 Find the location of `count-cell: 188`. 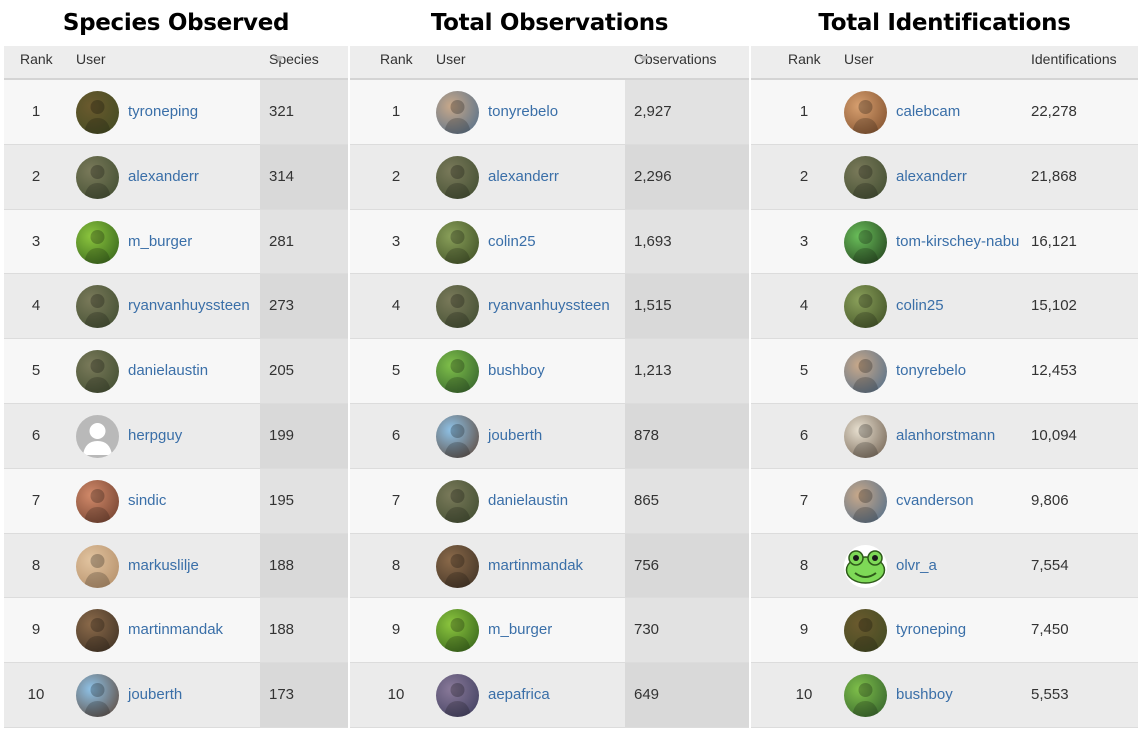

count-cell: 188 is located at coordinates (282, 630).